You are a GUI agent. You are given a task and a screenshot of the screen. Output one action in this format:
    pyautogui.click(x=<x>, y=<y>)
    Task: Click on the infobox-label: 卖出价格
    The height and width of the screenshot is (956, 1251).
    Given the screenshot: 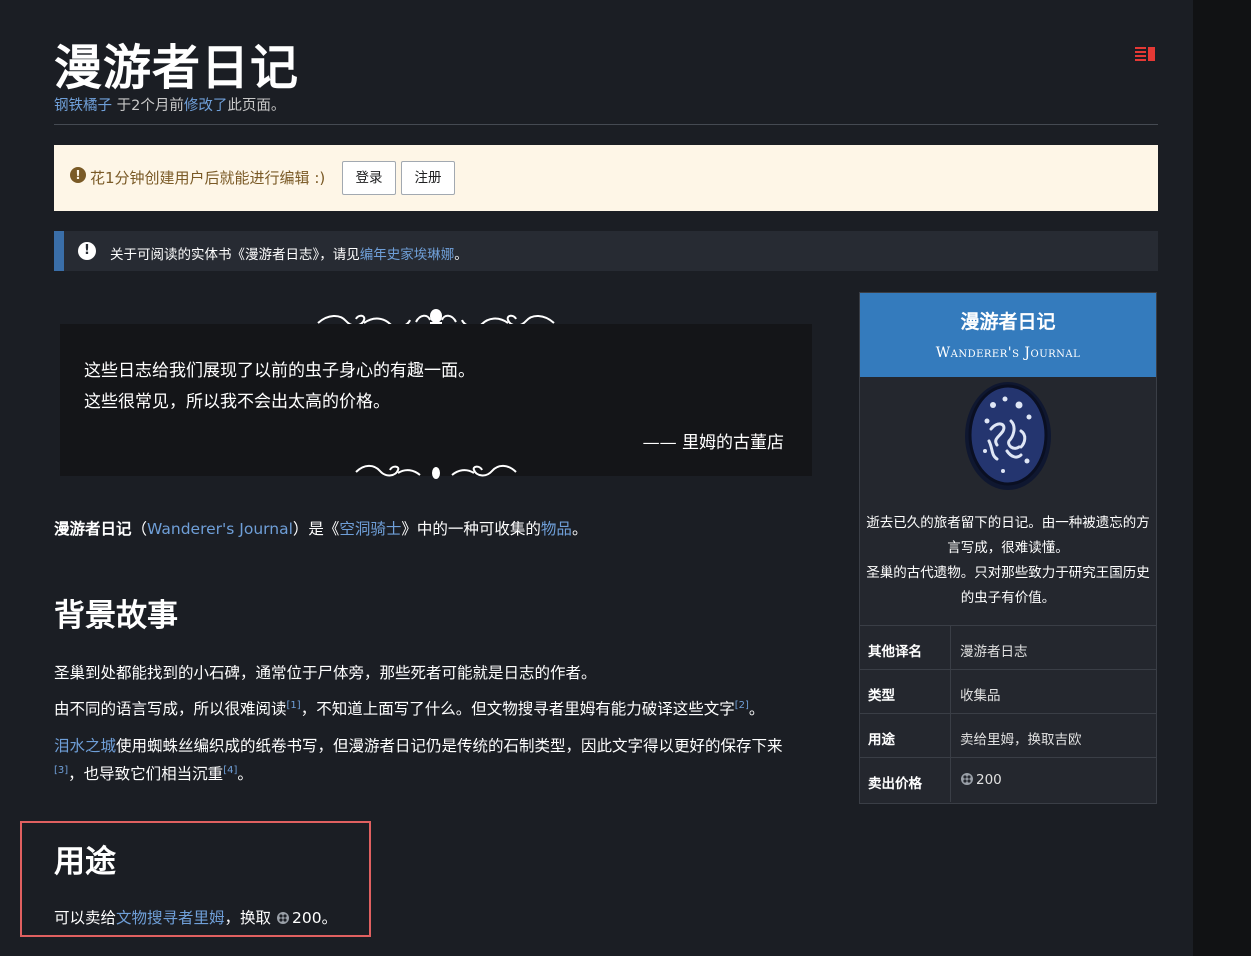 What is the action you would take?
    pyautogui.click(x=895, y=784)
    